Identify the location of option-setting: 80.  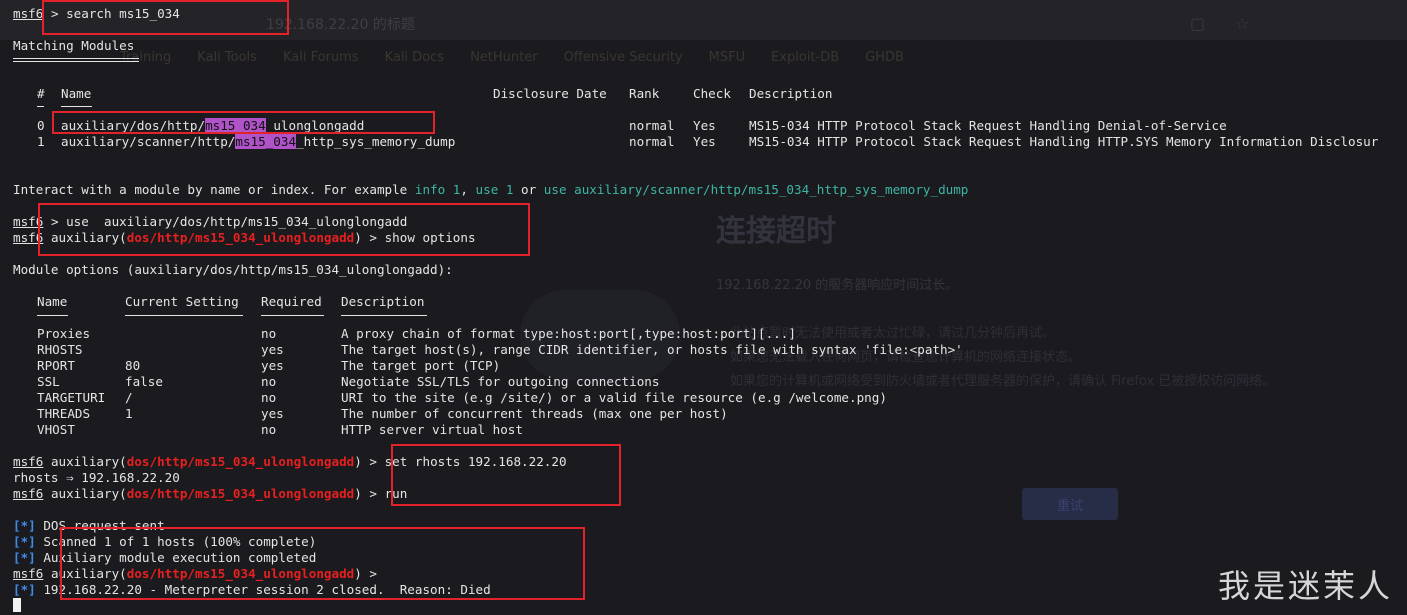
(133, 365).